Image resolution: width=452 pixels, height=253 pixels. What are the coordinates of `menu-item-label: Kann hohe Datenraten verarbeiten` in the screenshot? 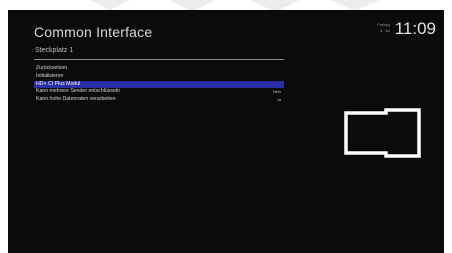 It's located at (76, 99).